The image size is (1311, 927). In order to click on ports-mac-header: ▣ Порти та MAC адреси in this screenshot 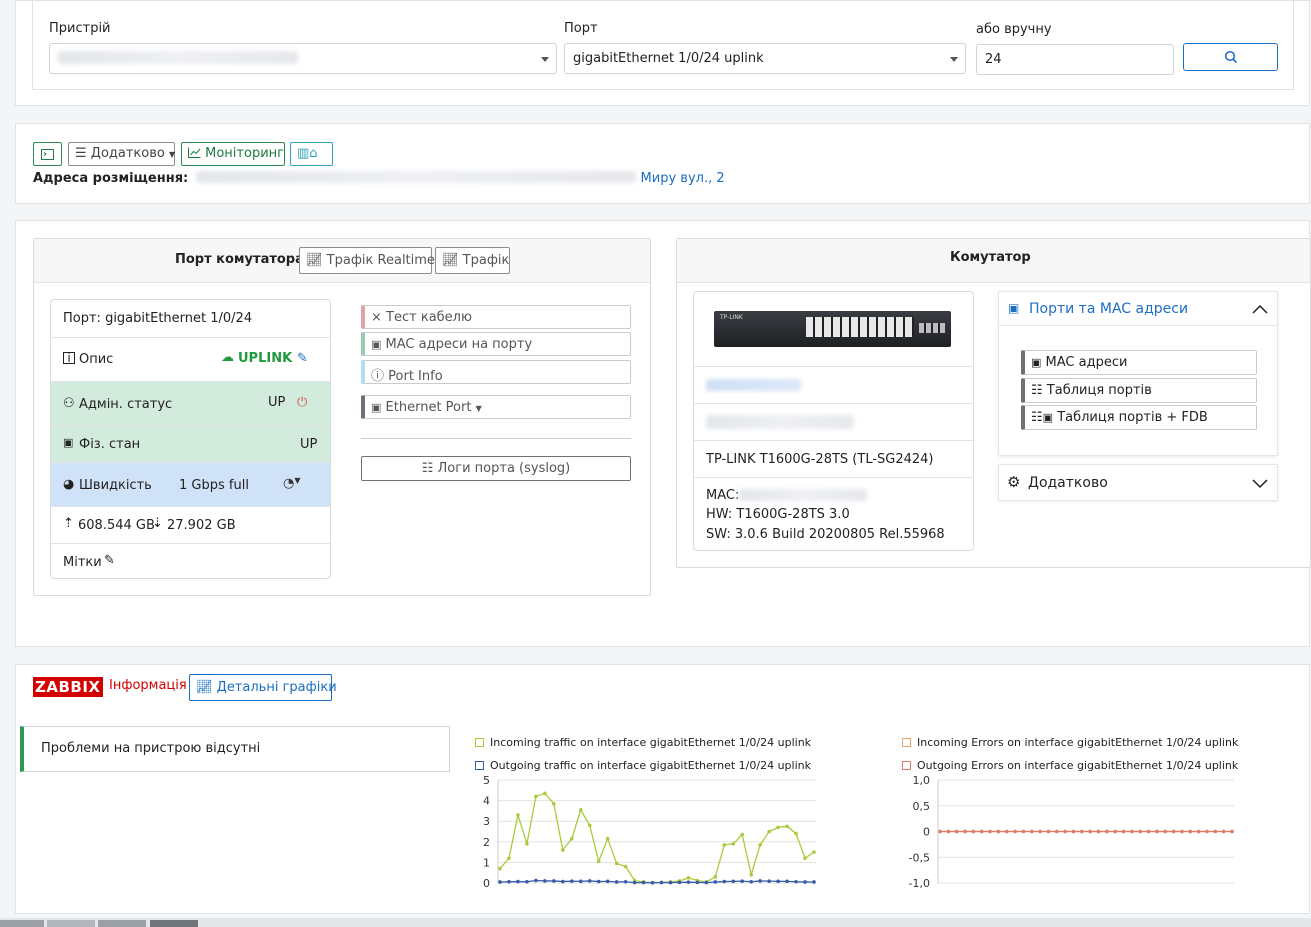, I will do `click(1138, 309)`.